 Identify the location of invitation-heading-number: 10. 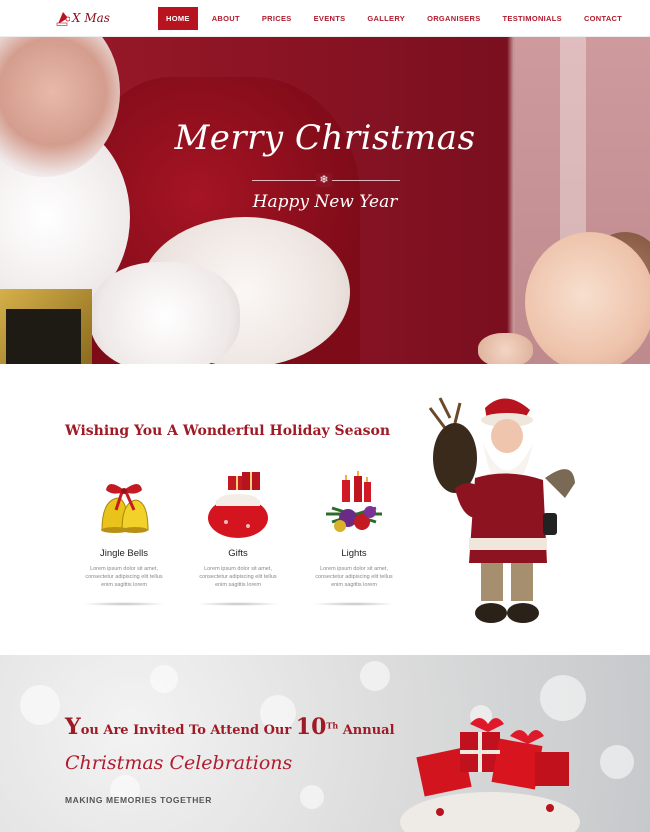
(311, 727).